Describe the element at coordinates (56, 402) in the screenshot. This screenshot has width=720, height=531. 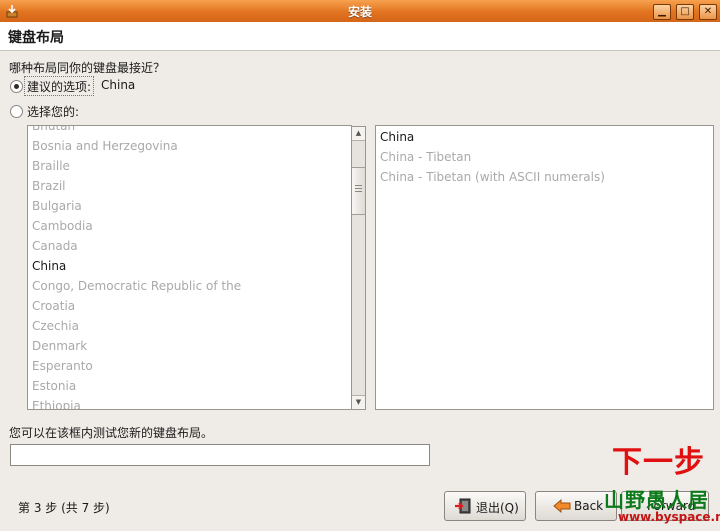
I see `layouts-item: Ethiopia` at that location.